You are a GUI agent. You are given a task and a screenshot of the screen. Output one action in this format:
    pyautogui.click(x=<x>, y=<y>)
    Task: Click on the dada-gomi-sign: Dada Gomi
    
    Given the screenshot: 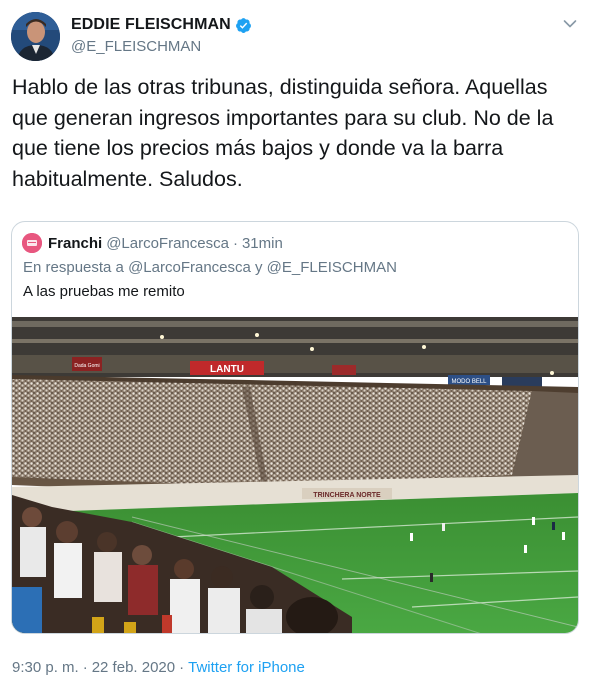 What is the action you would take?
    pyautogui.click(x=86, y=366)
    